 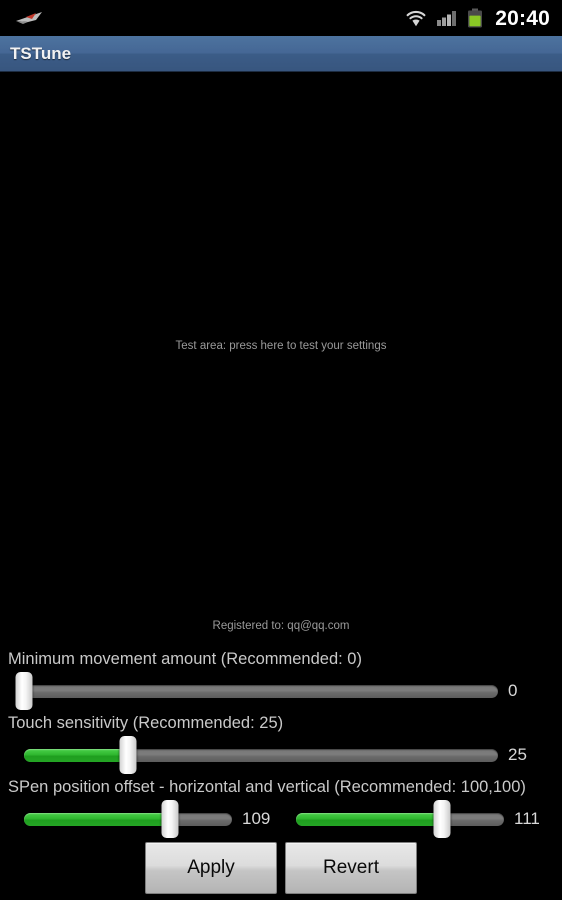 I want to click on slider-value: 25, so click(x=517, y=754).